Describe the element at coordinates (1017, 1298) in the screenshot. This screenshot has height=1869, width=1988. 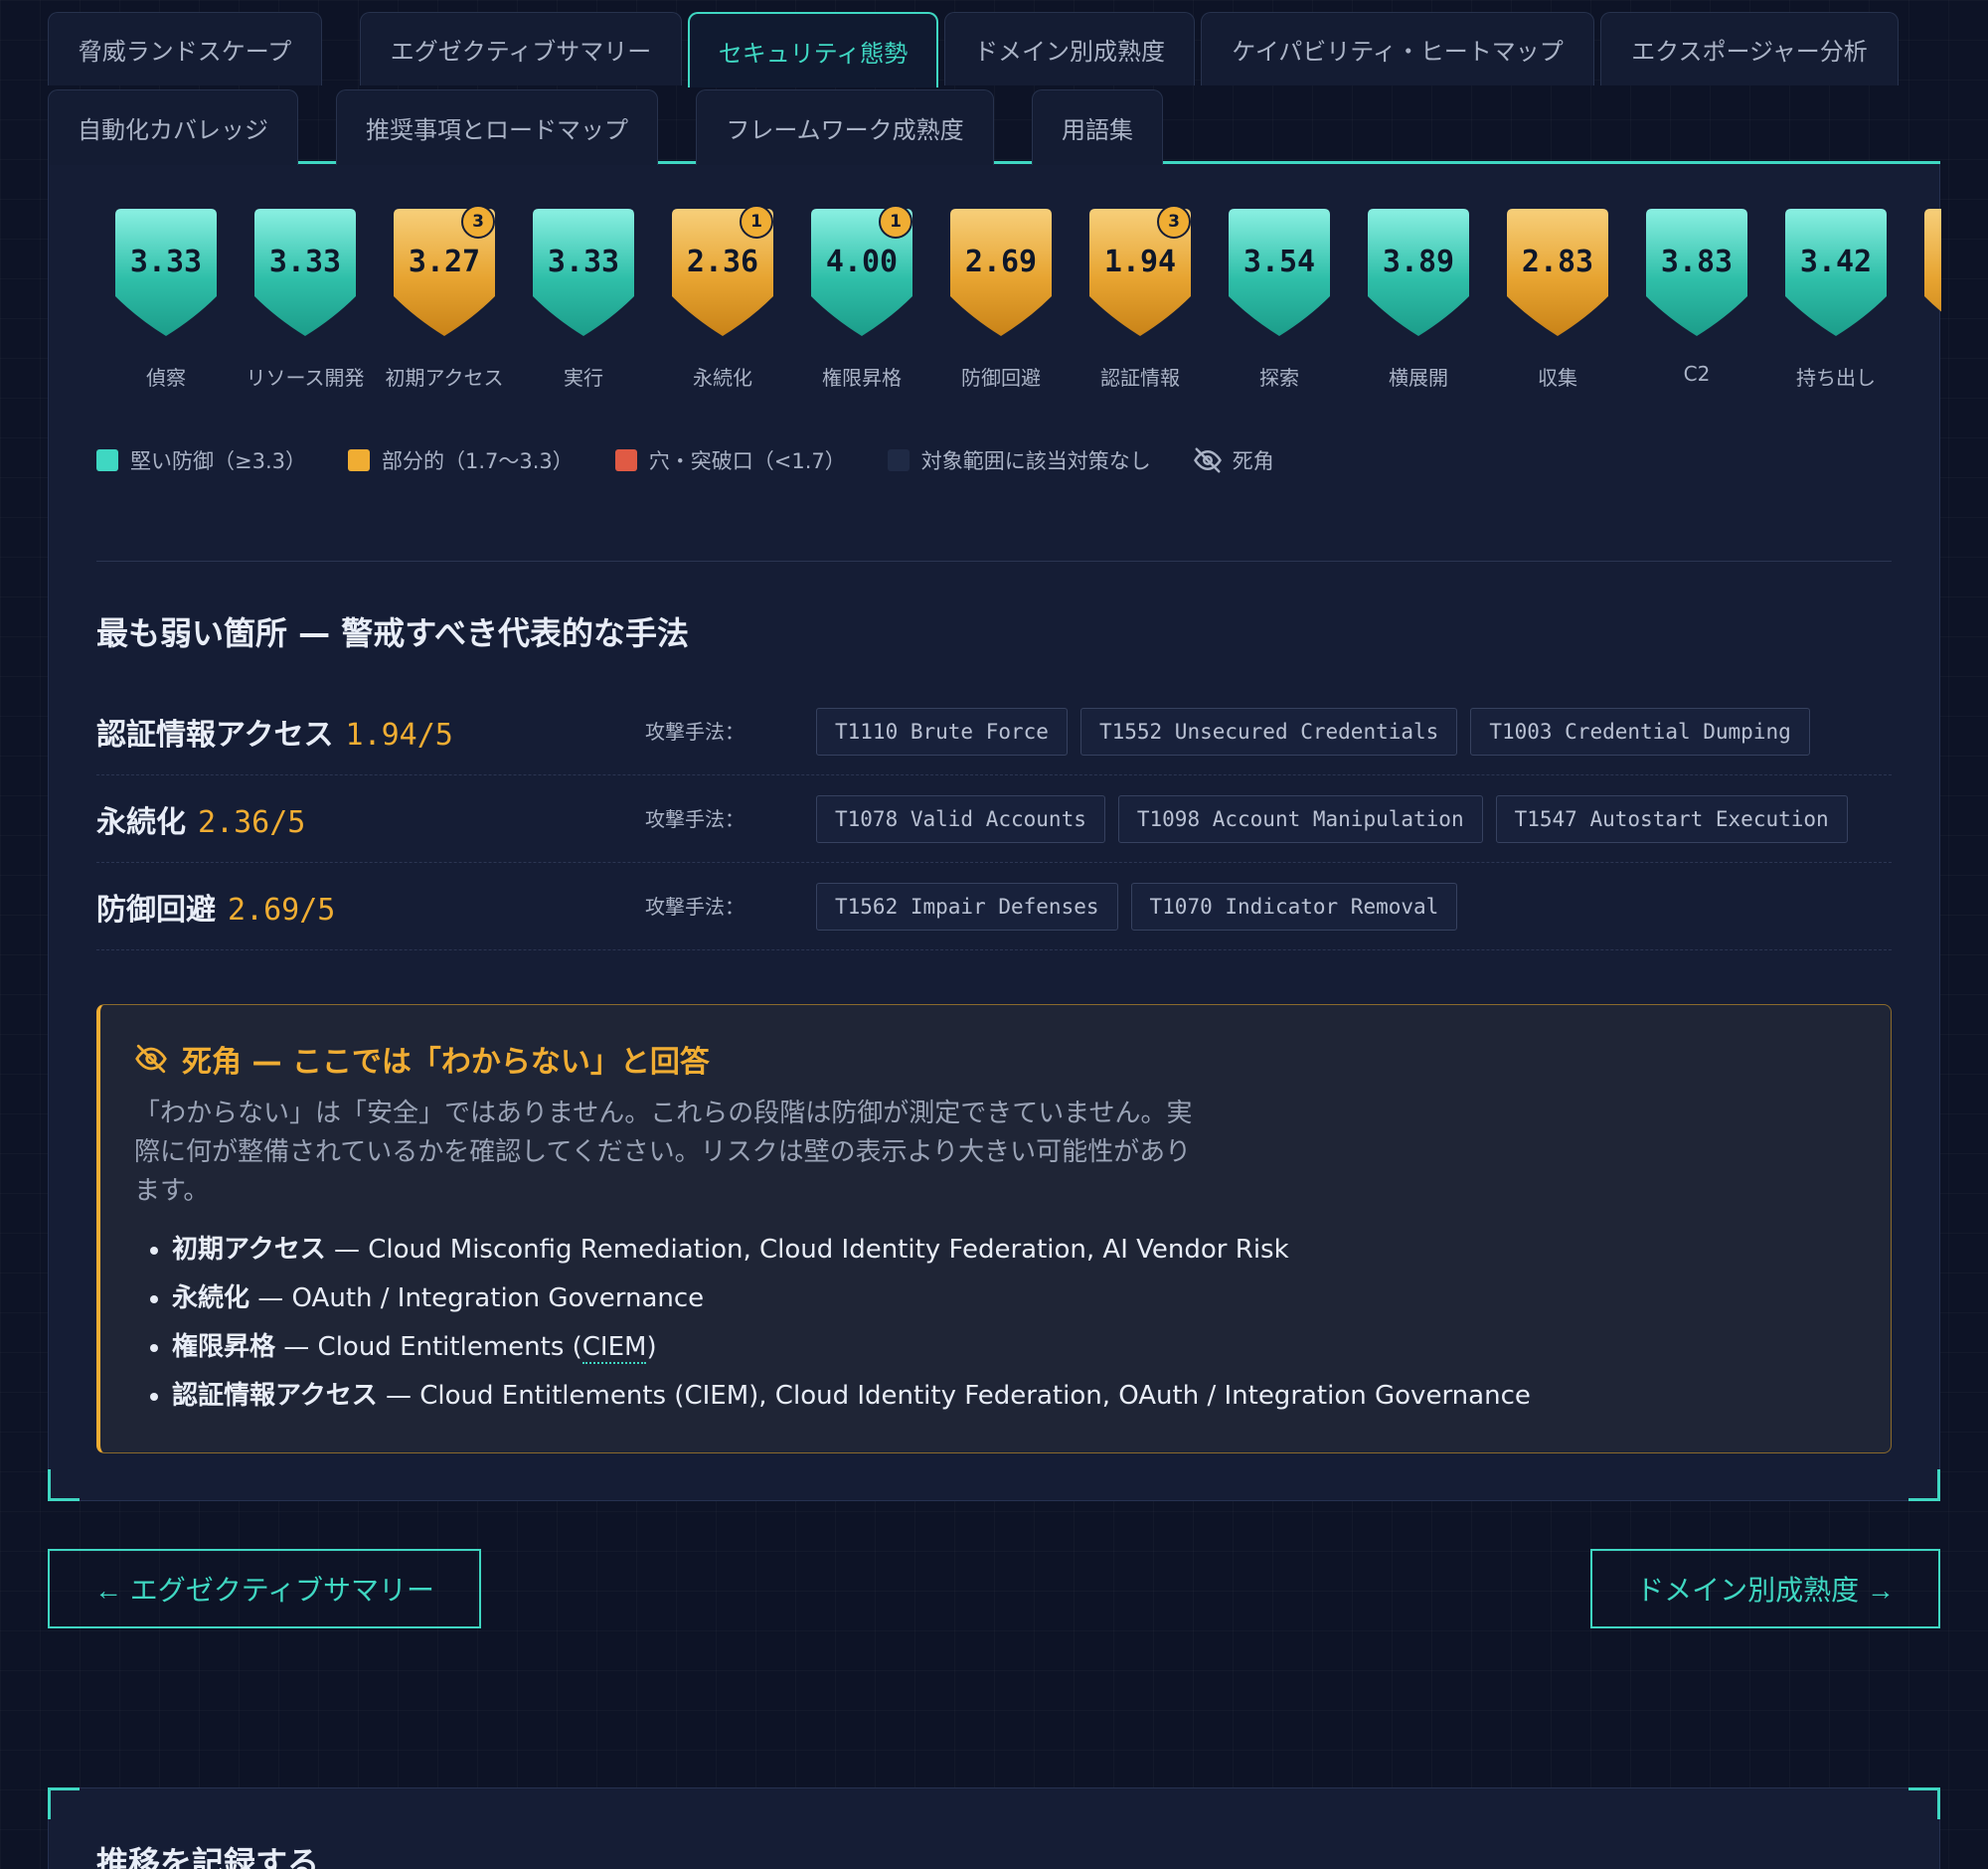
I see `list-item: 永続化 — OAuth / Integration Governance` at that location.